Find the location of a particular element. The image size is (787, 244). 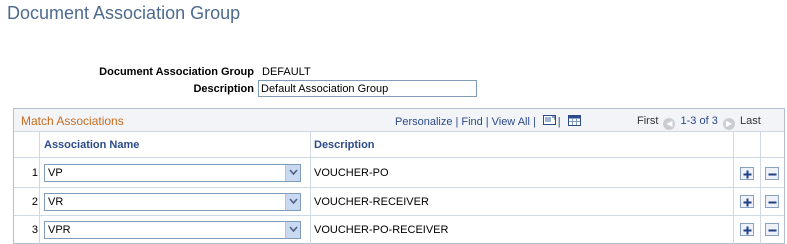

association-description: VOUCHER-PO-RECEIVER is located at coordinates (381, 230).